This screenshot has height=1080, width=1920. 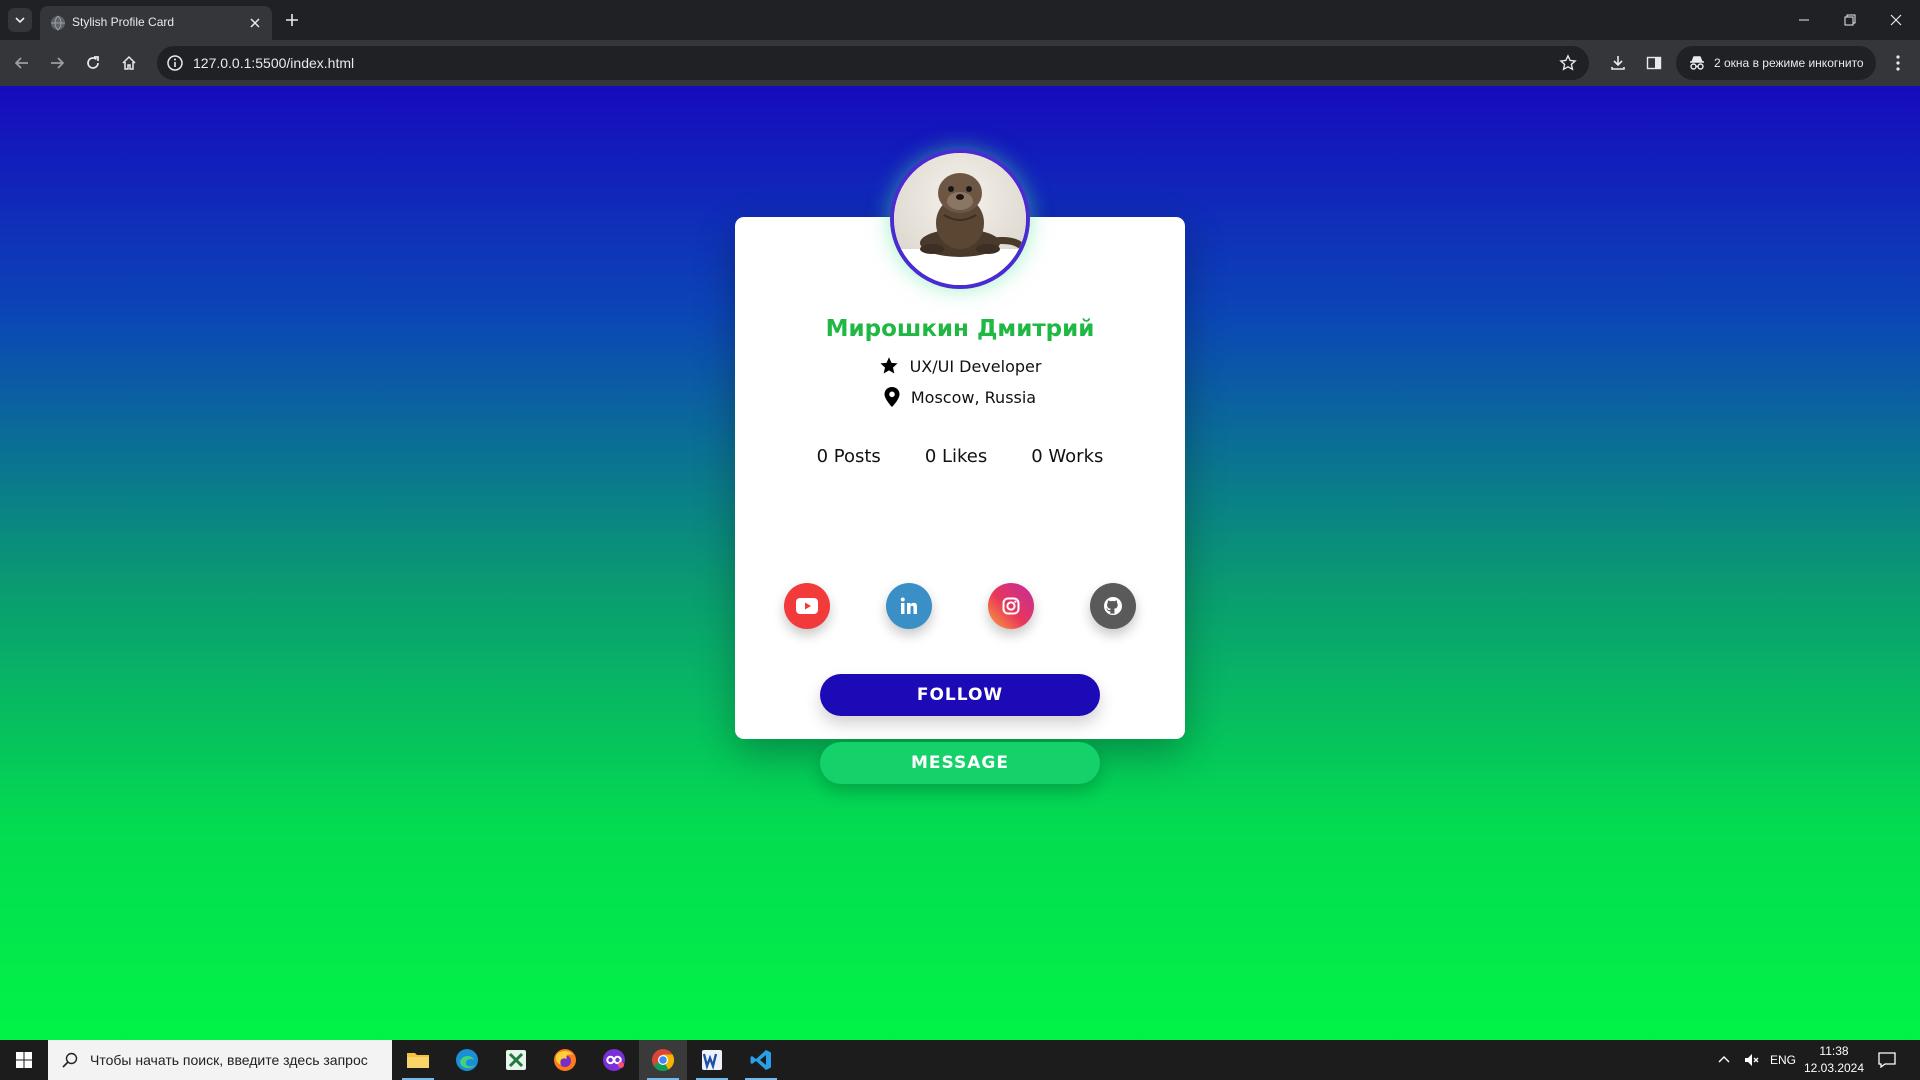 I want to click on taskbar-excel, so click(x=516, y=1060).